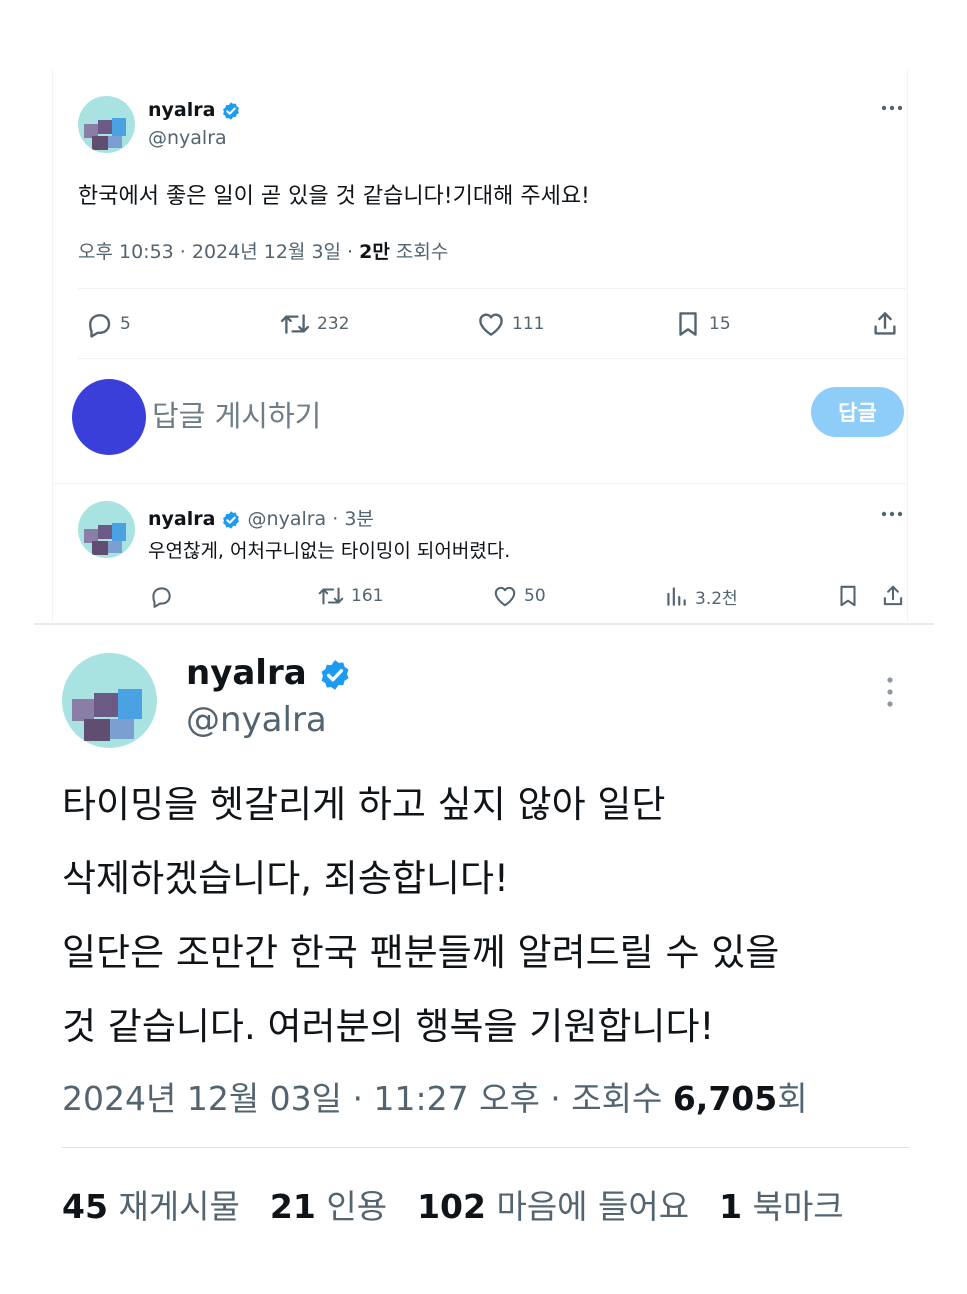  What do you see at coordinates (528, 324) in the screenshot?
I see `like-count: 111` at bounding box center [528, 324].